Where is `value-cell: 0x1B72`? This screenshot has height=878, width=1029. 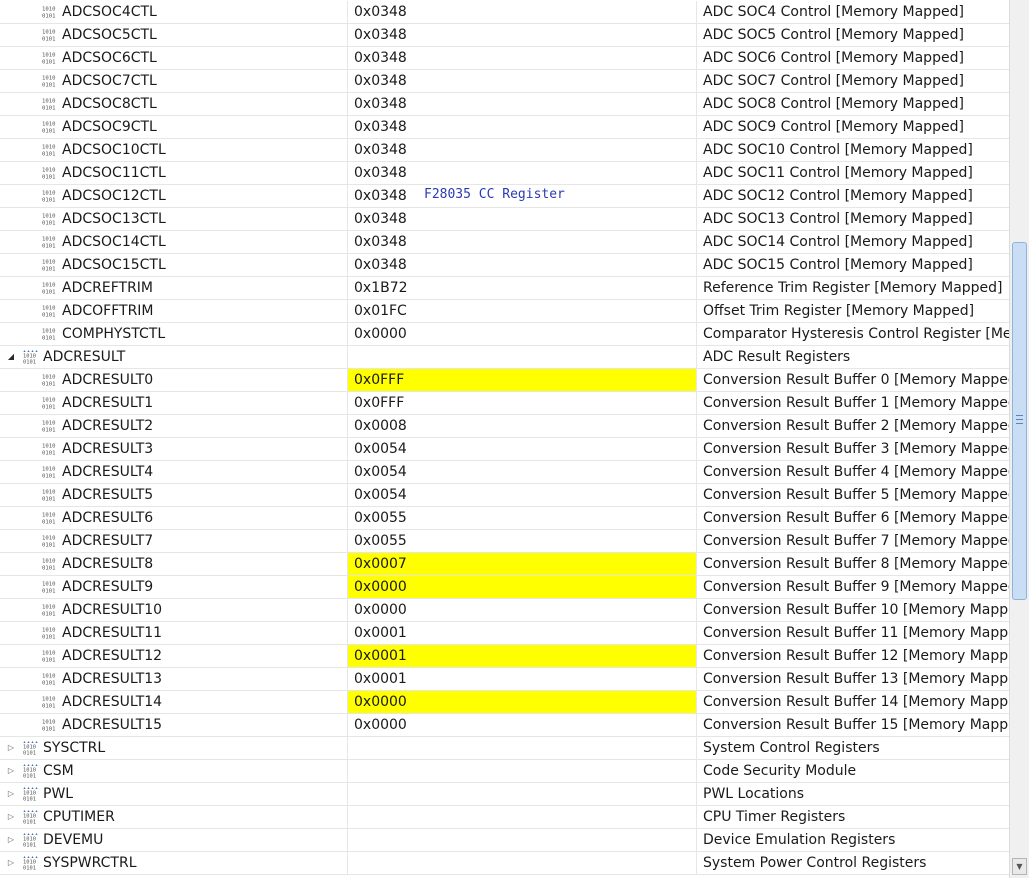 value-cell: 0x1B72 is located at coordinates (522, 288).